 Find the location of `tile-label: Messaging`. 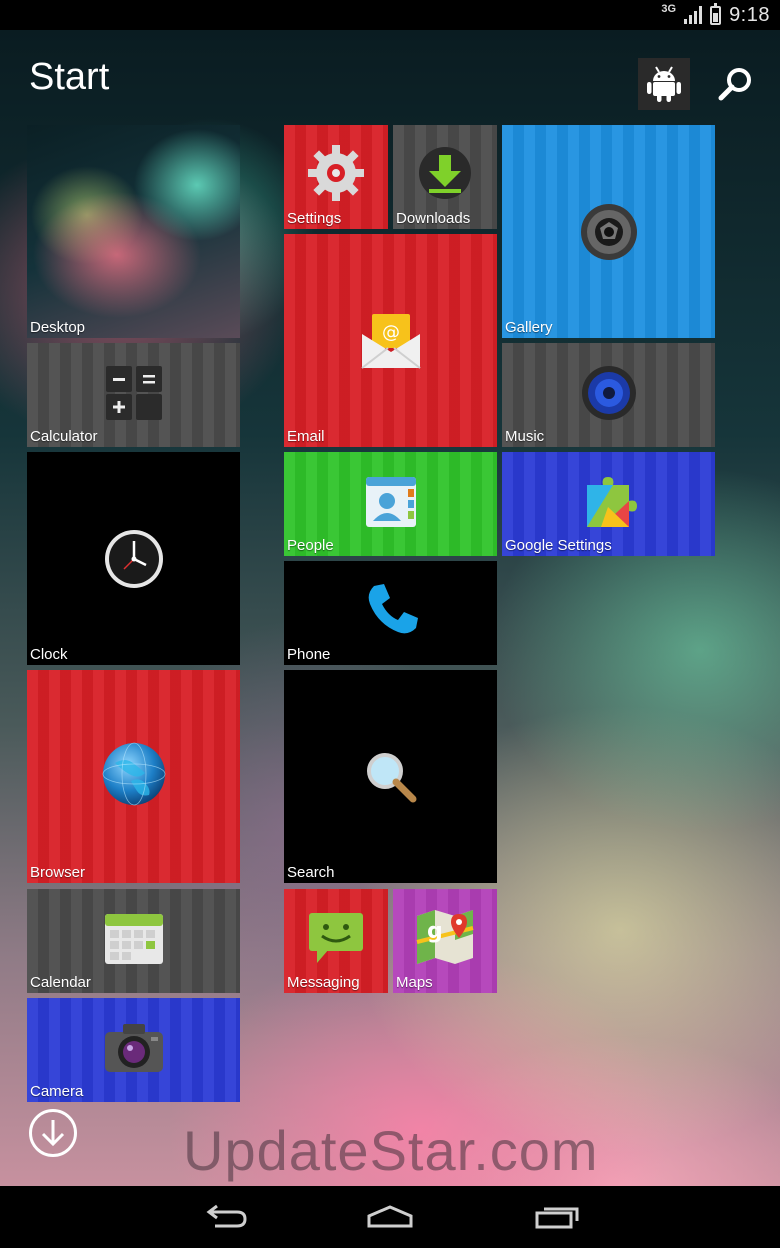

tile-label: Messaging is located at coordinates (323, 982).